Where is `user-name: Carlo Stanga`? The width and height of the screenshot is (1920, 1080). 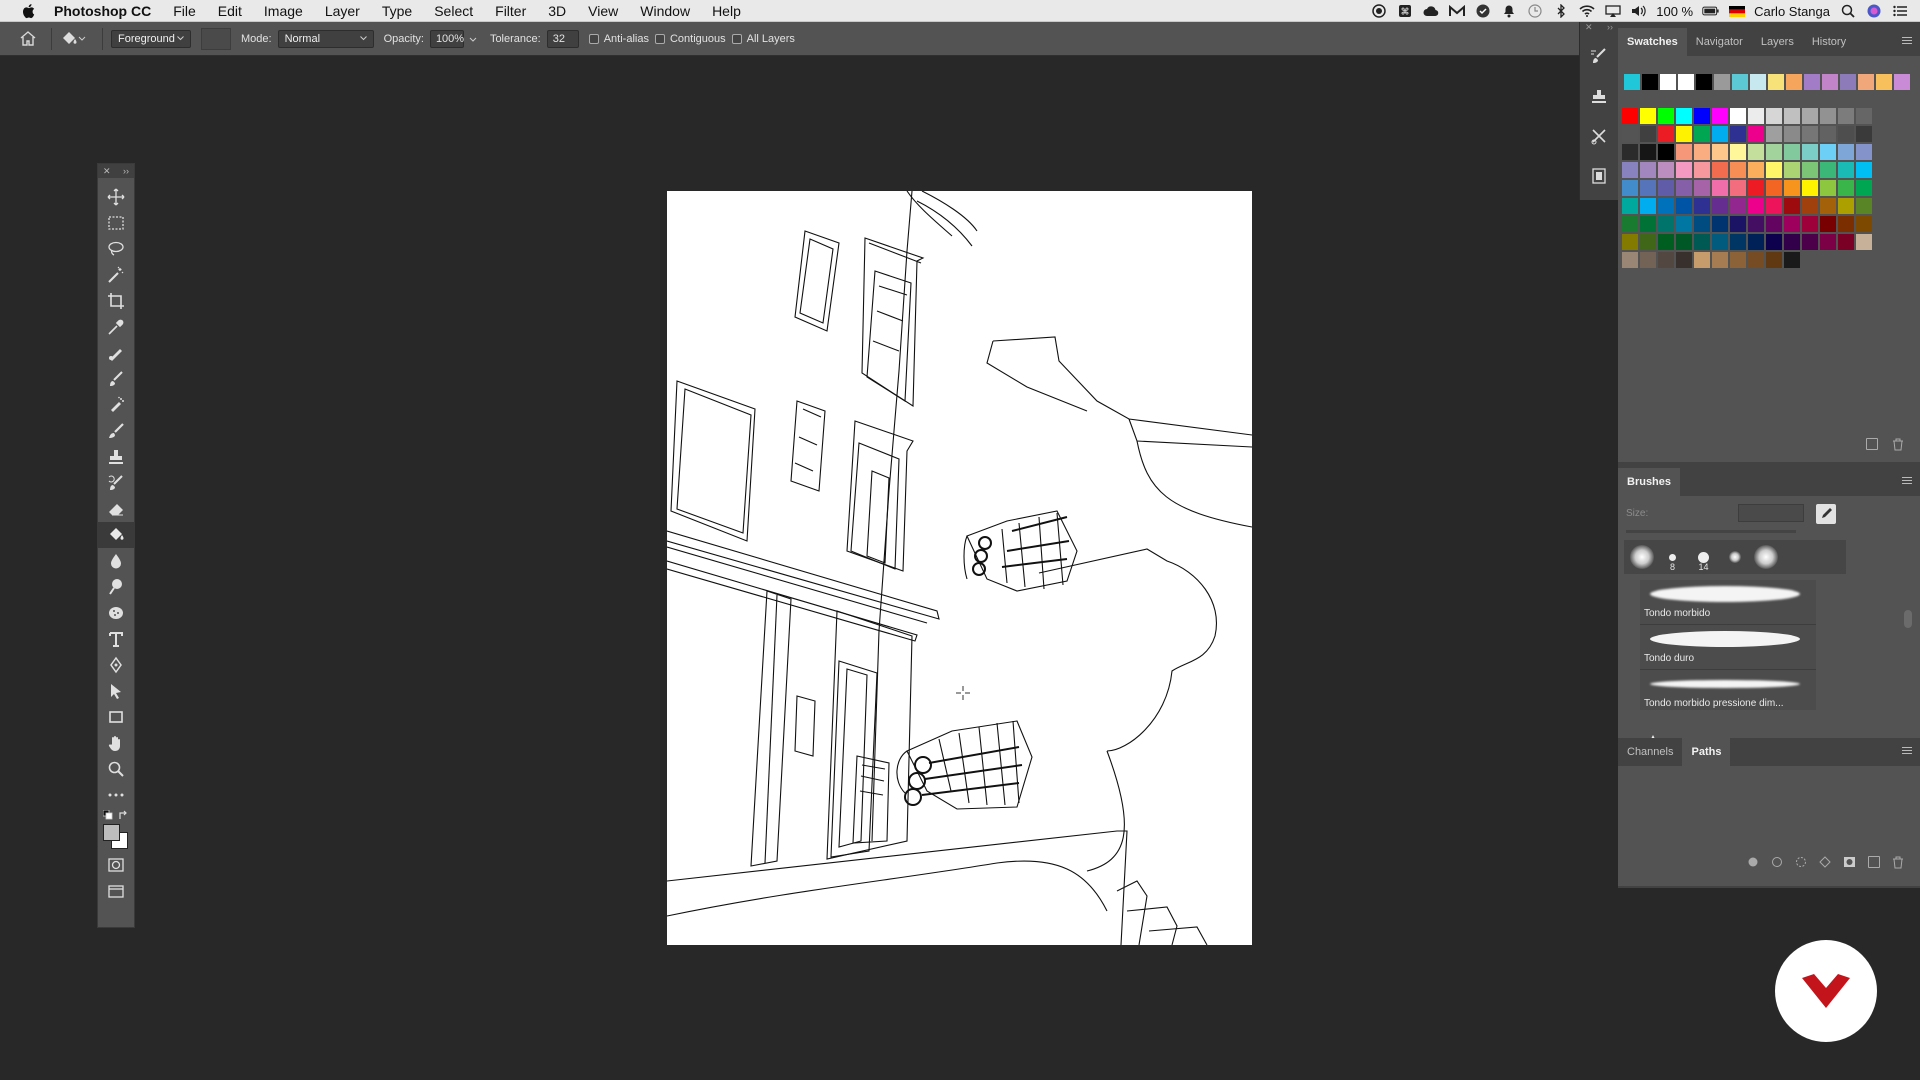 user-name: Carlo Stanga is located at coordinates (1792, 11).